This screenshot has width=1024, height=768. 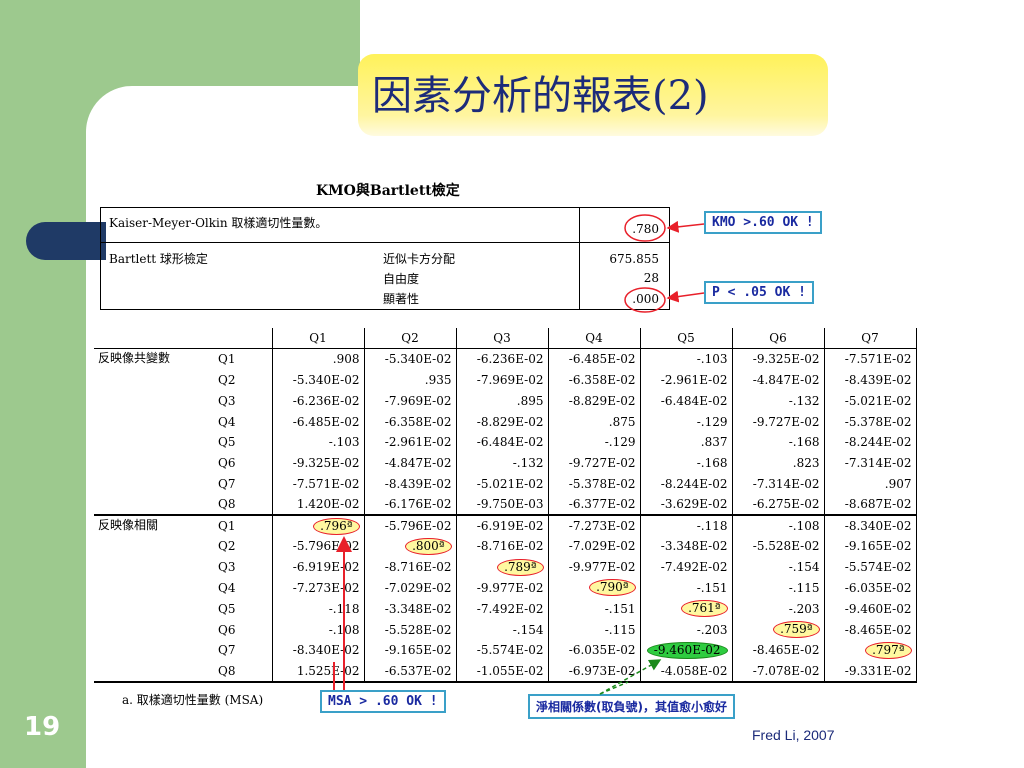 I want to click on kmo-callout: KMO >.60 OK !, so click(x=763, y=222).